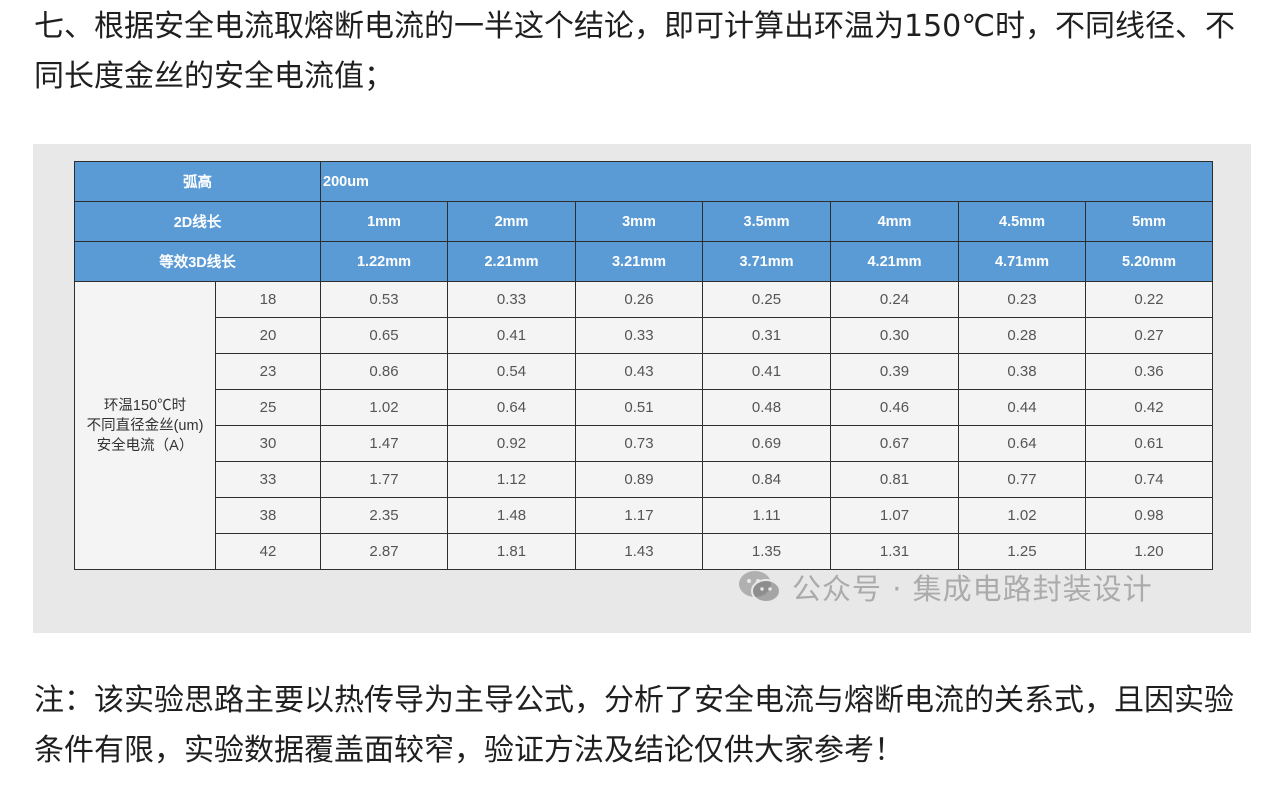 Image resolution: width=1278 pixels, height=808 pixels. I want to click on equiv-length-cell: 3.21mm, so click(639, 261).